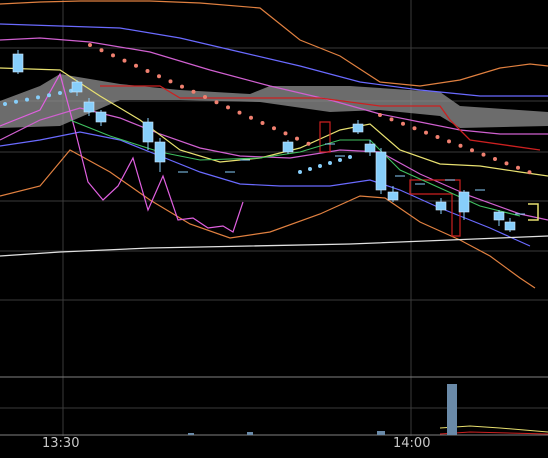  I want to click on x-tick-label-1330: 13:30, so click(61, 443).